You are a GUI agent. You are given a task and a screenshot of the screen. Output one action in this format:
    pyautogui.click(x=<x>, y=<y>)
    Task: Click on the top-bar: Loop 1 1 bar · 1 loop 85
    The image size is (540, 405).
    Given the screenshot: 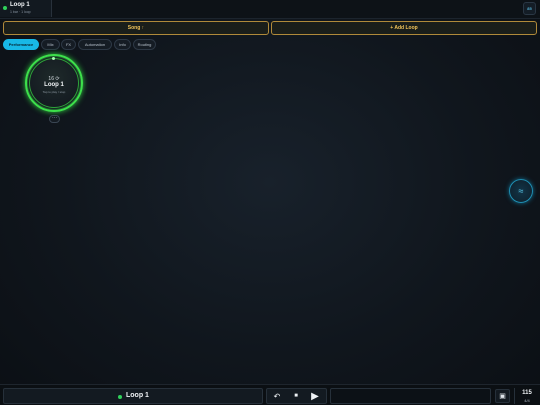 What is the action you would take?
    pyautogui.click(x=270, y=9)
    